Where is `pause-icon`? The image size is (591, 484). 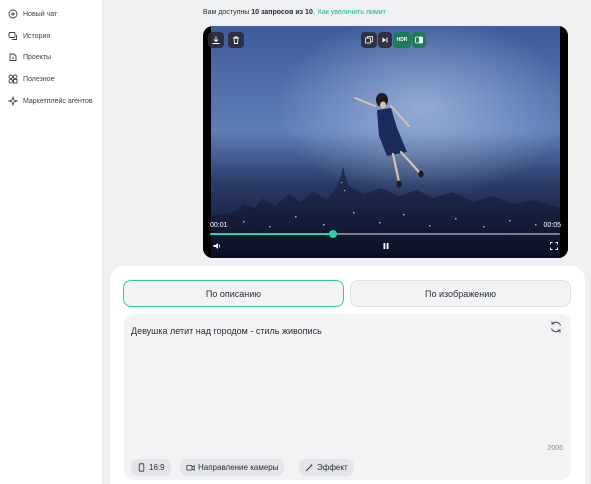 pause-icon is located at coordinates (386, 246).